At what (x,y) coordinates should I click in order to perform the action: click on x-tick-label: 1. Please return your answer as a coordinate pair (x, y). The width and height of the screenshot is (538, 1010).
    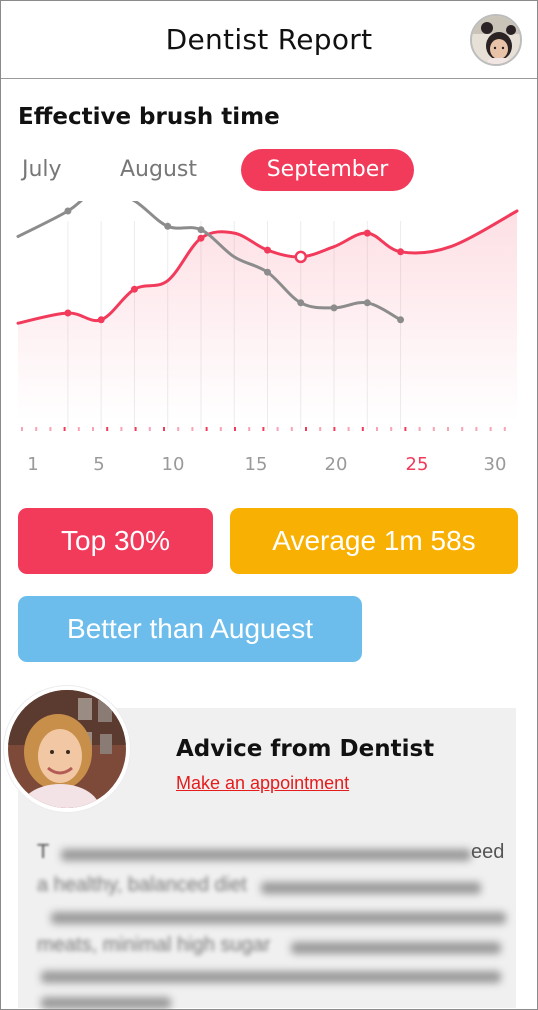
    Looking at the image, I should click on (32, 464).